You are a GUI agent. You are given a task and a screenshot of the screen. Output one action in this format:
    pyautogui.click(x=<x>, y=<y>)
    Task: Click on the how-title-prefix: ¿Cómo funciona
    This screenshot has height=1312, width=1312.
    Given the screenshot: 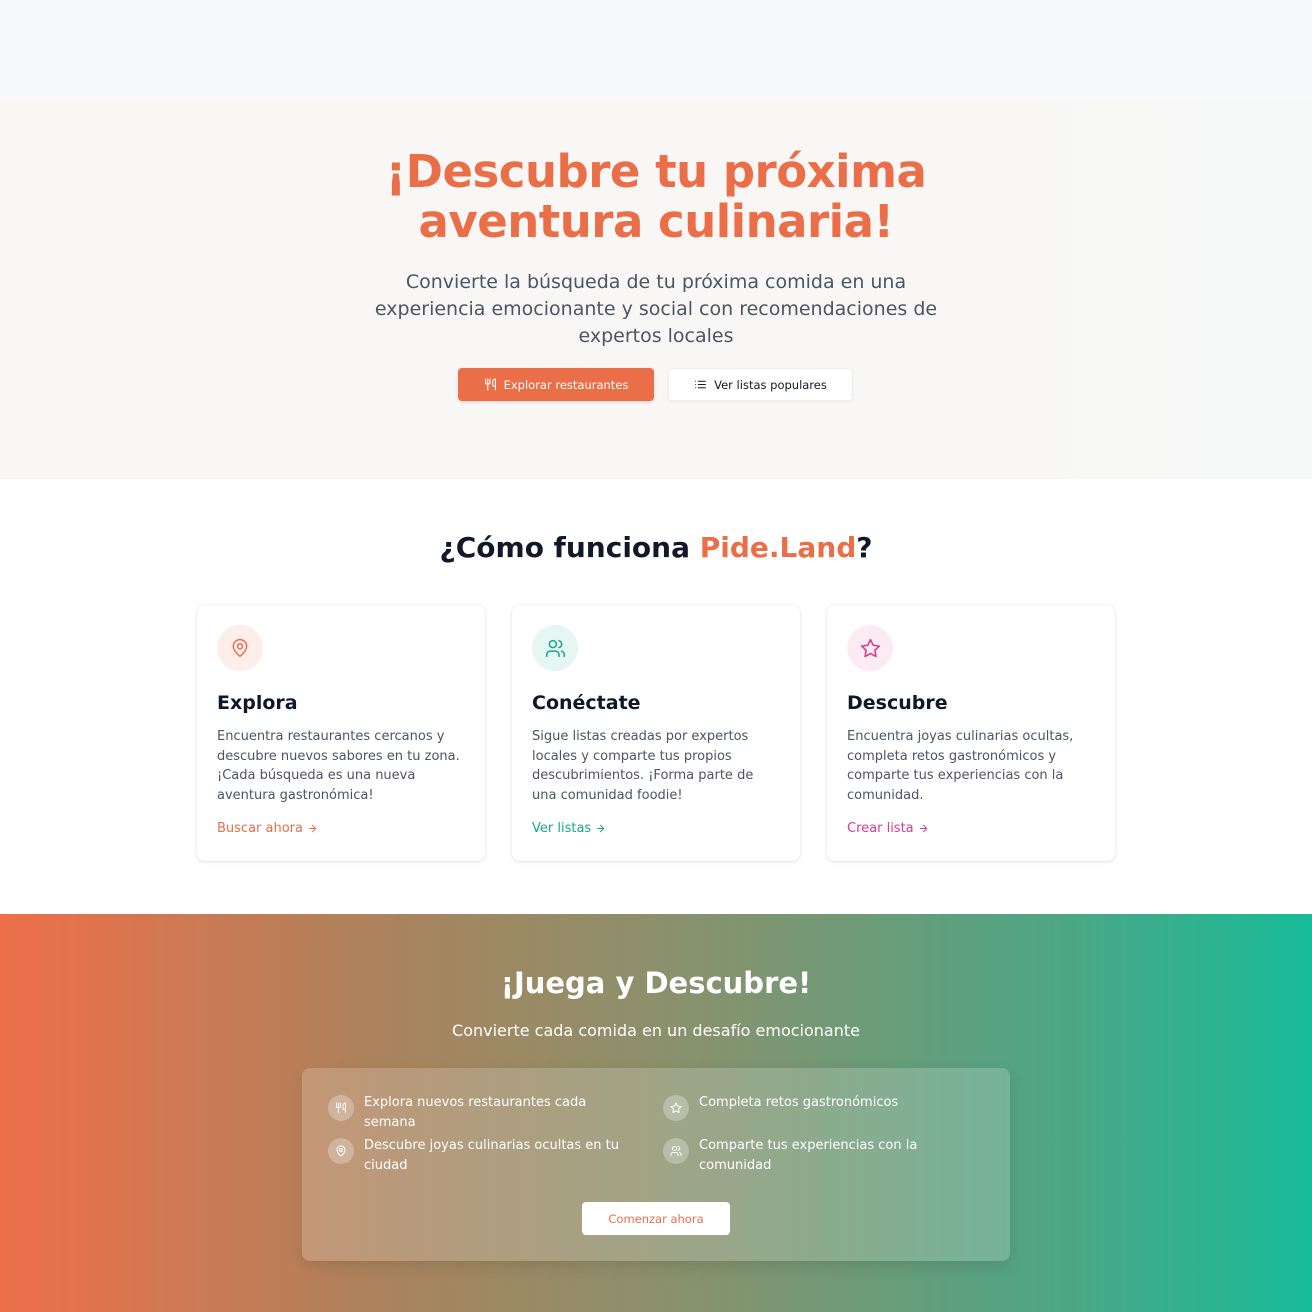 What is the action you would take?
    pyautogui.click(x=569, y=547)
    